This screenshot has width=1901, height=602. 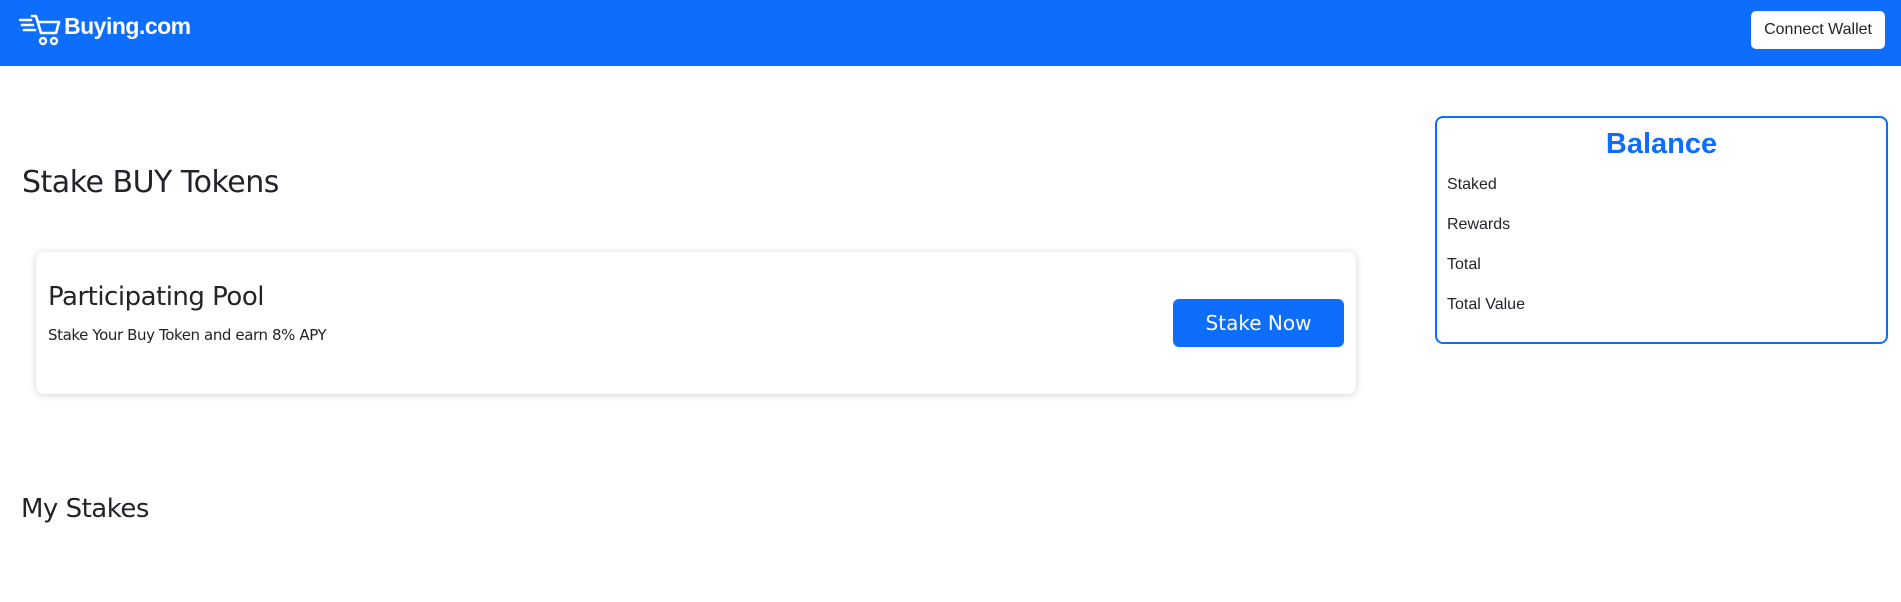 I want to click on balance-item-rewards: Rewards, so click(x=1479, y=224).